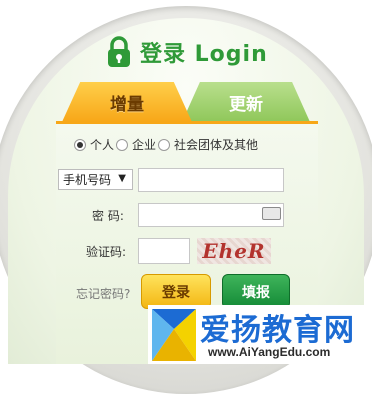 This screenshot has height=394, width=372. Describe the element at coordinates (127, 102) in the screenshot. I see `tab-add: 增量` at that location.